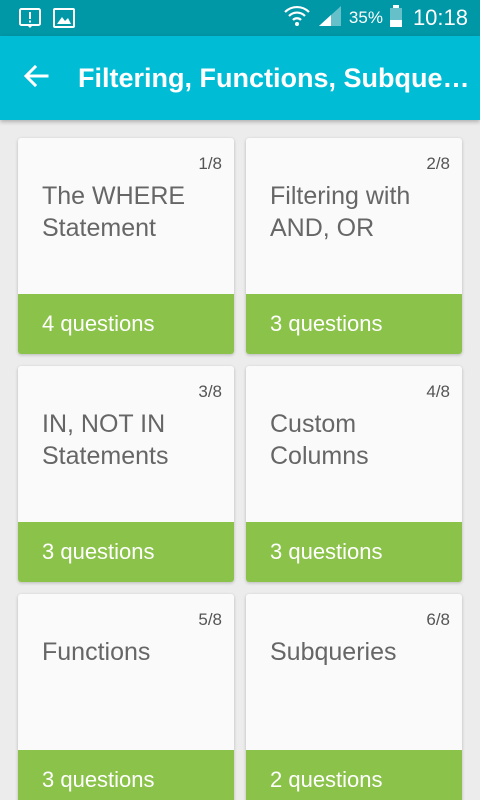 This screenshot has width=480, height=800. I want to click on arrow-back-icon, so click(36, 78).